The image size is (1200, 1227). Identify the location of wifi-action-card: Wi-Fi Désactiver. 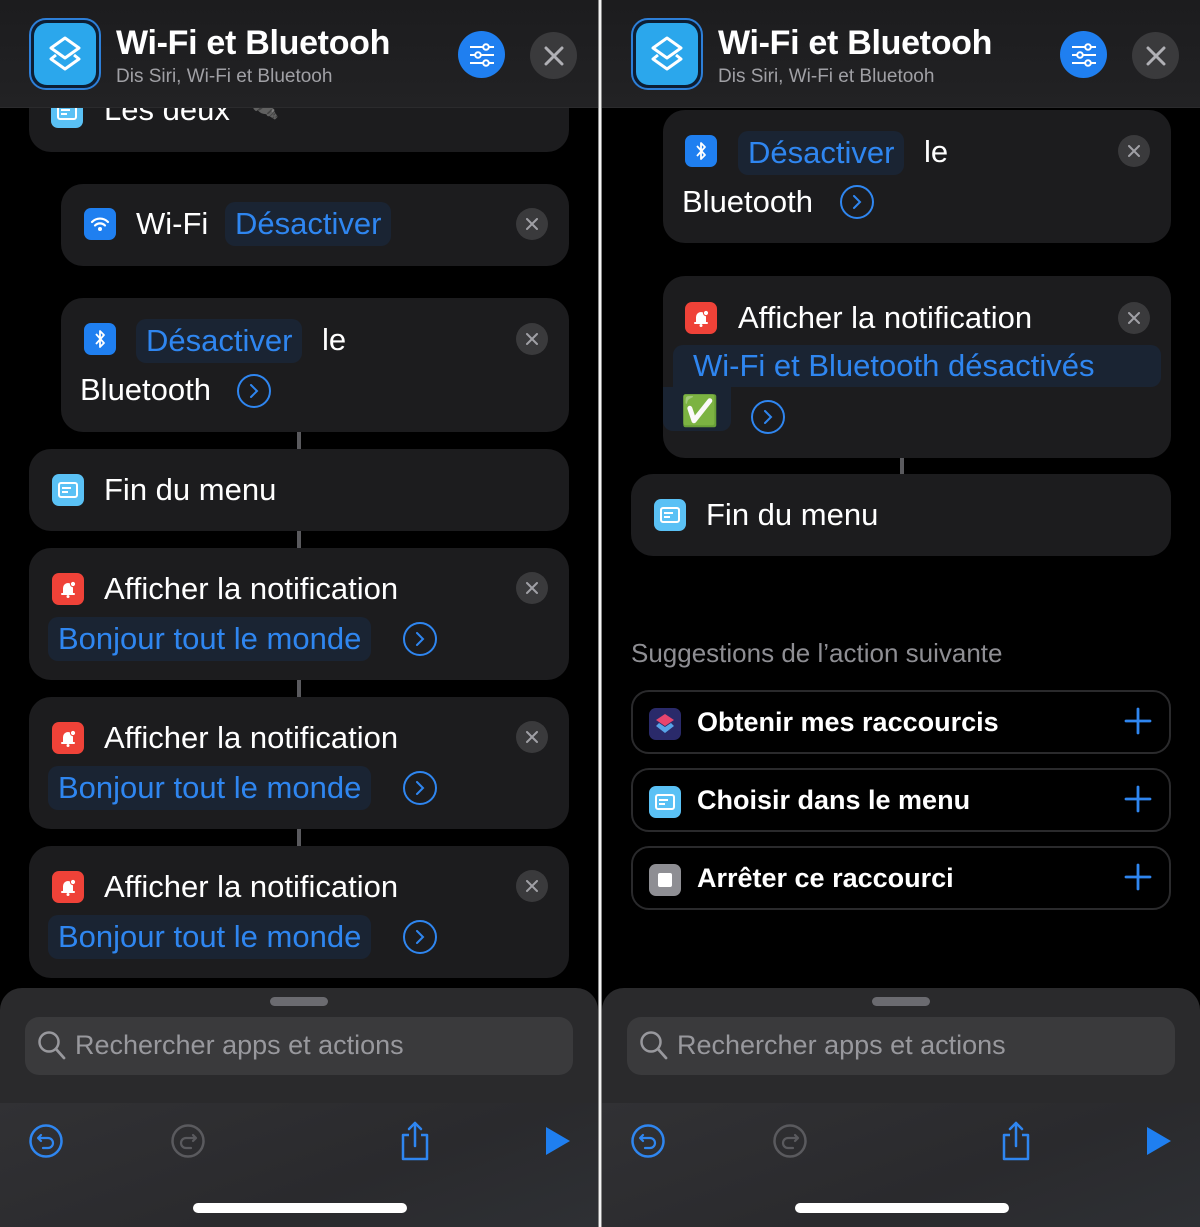
(315, 225).